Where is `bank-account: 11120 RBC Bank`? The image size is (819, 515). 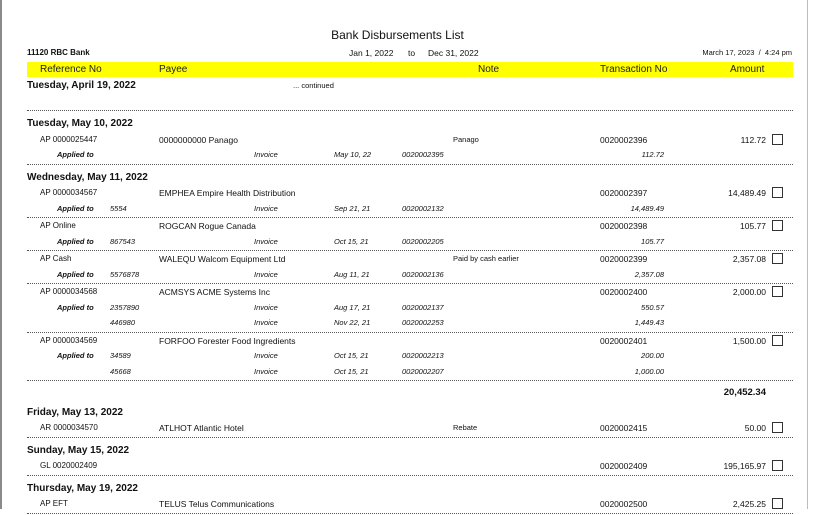 bank-account: 11120 RBC Bank is located at coordinates (58, 52).